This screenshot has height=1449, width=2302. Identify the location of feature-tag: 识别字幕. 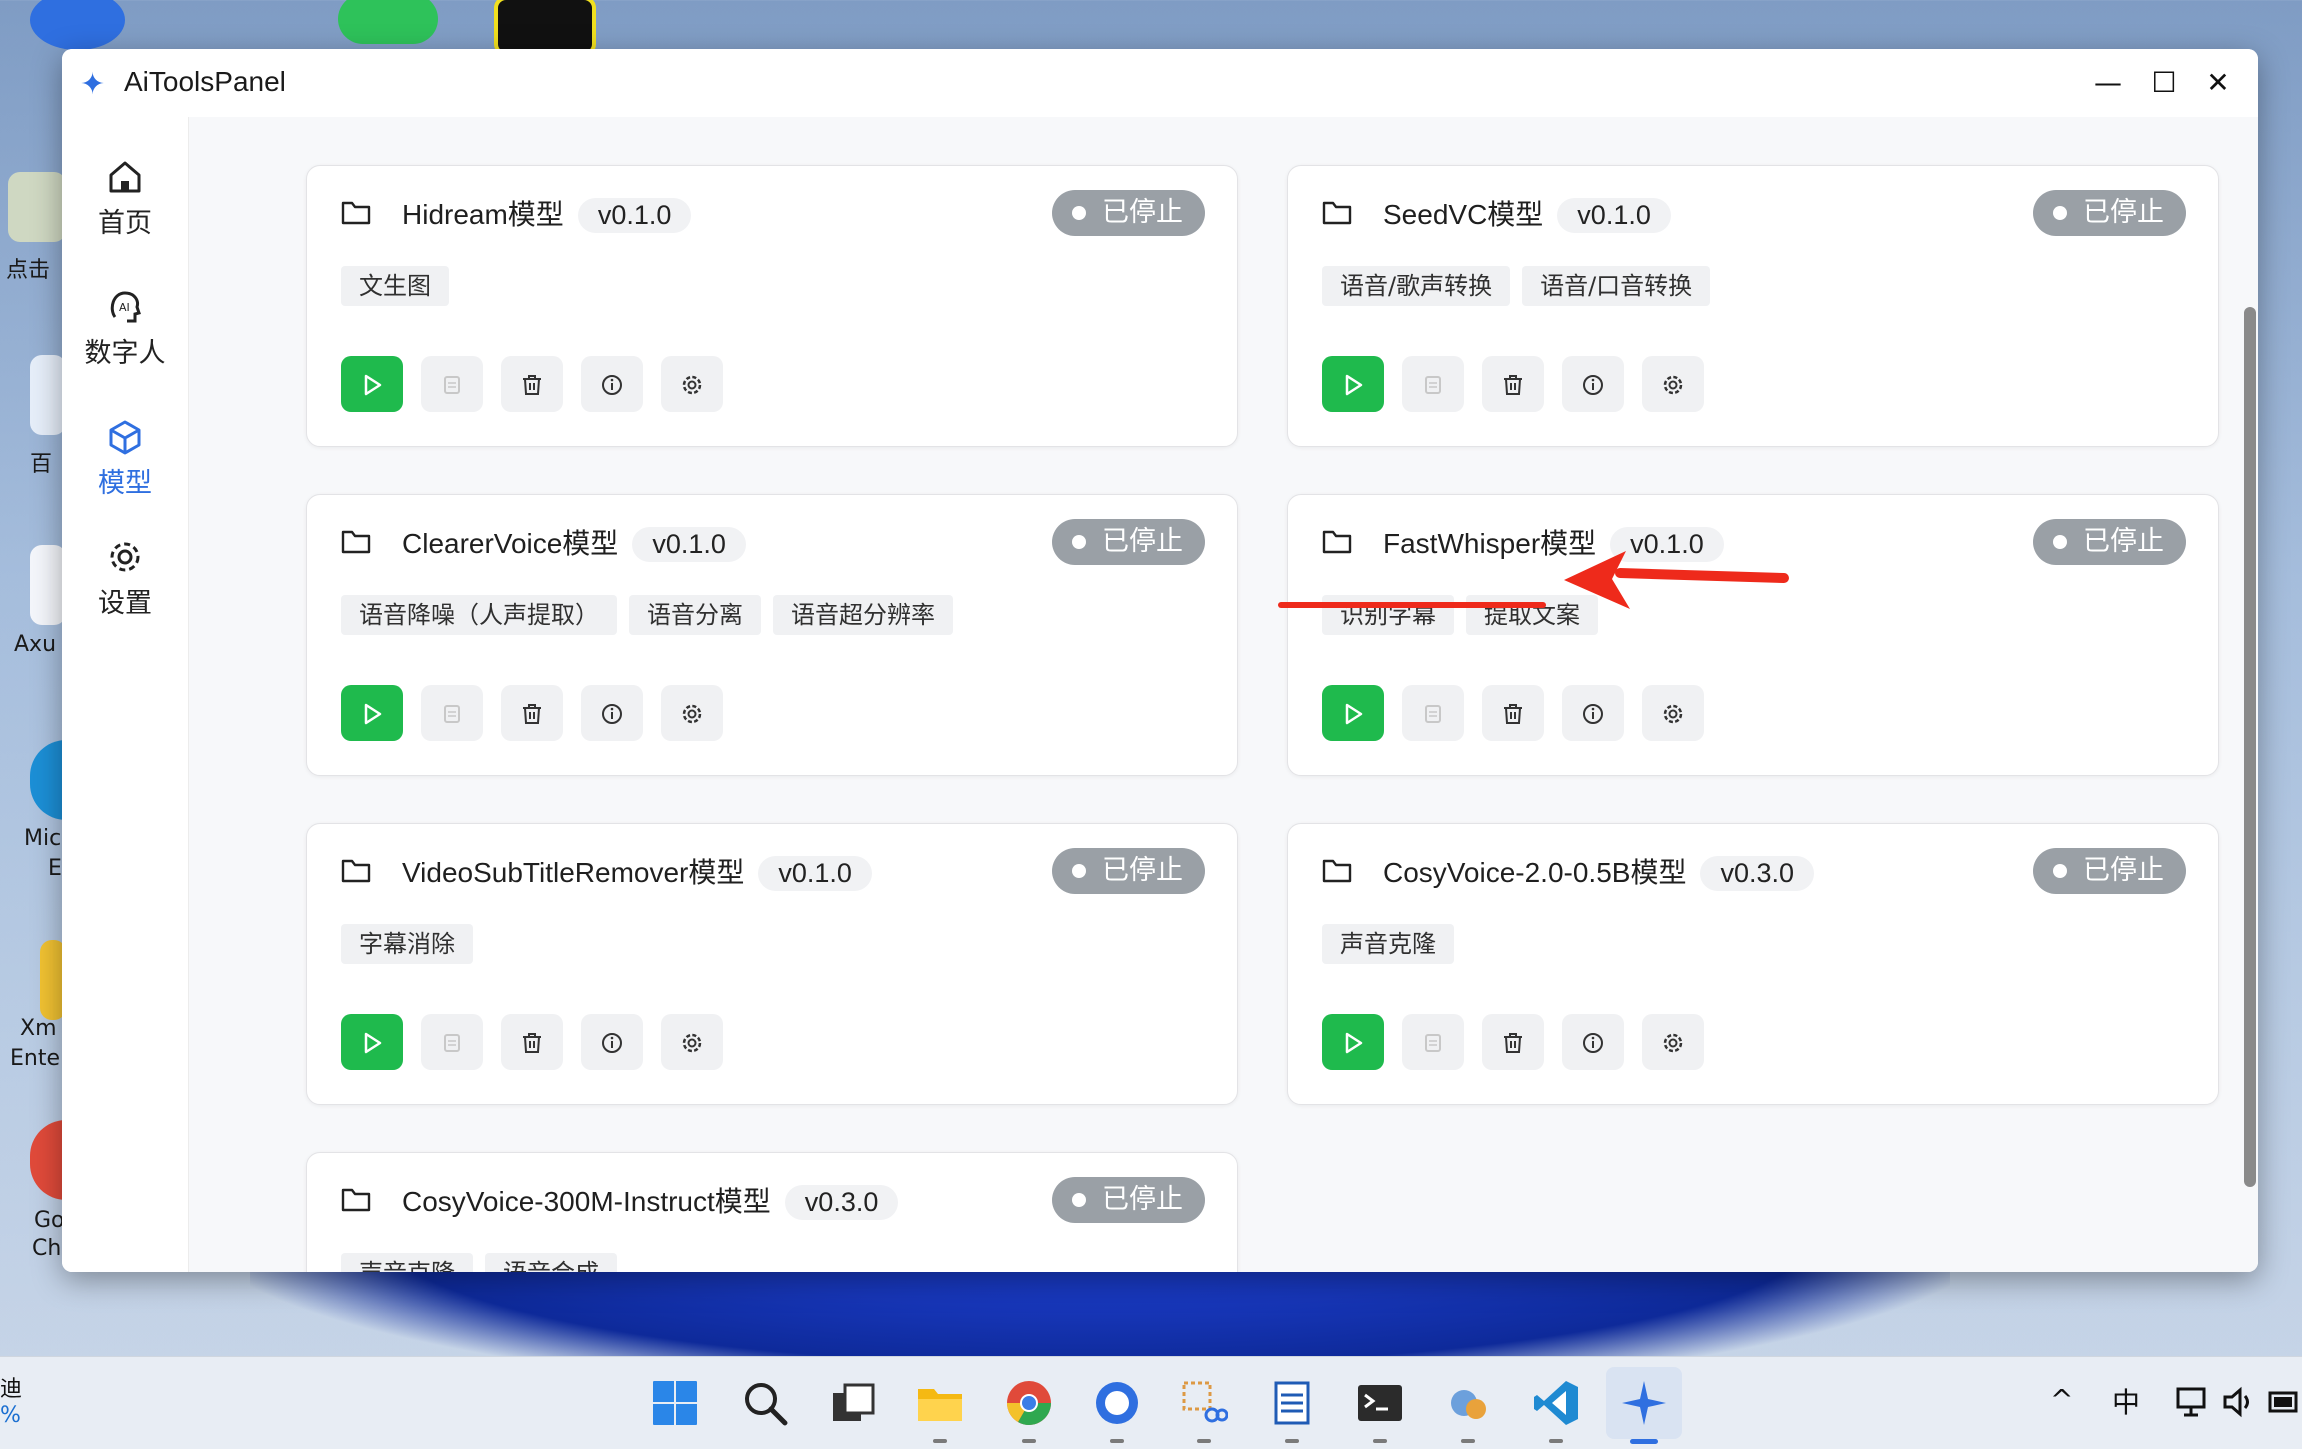
(1388, 615).